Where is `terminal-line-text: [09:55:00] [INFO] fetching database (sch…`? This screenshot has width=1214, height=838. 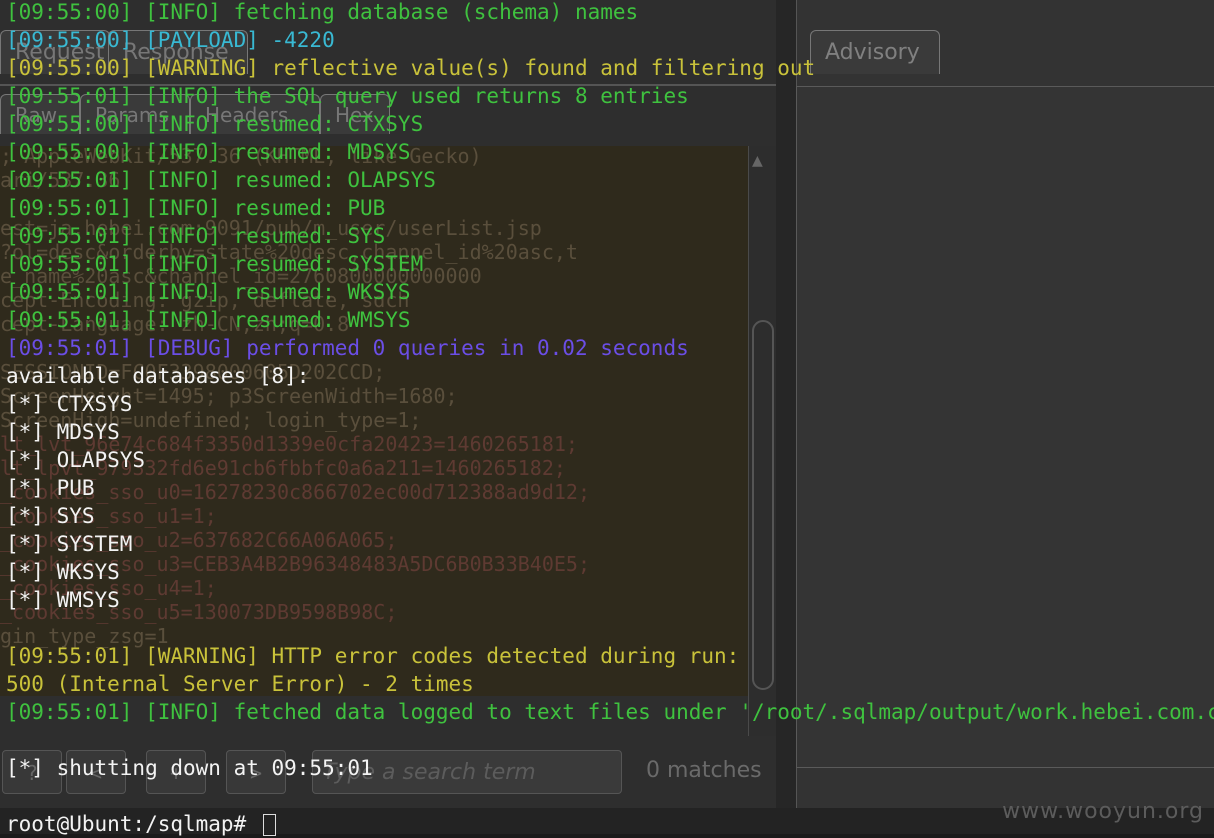
terminal-line-text: [09:55:00] [INFO] fetching database (sch… is located at coordinates (322, 12).